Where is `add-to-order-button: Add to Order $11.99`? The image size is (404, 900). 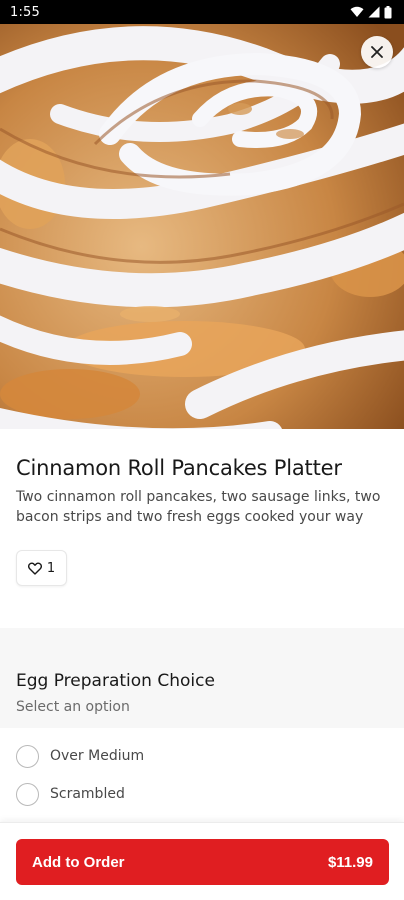
add-to-order-button: Add to Order $11.99 is located at coordinates (202, 862).